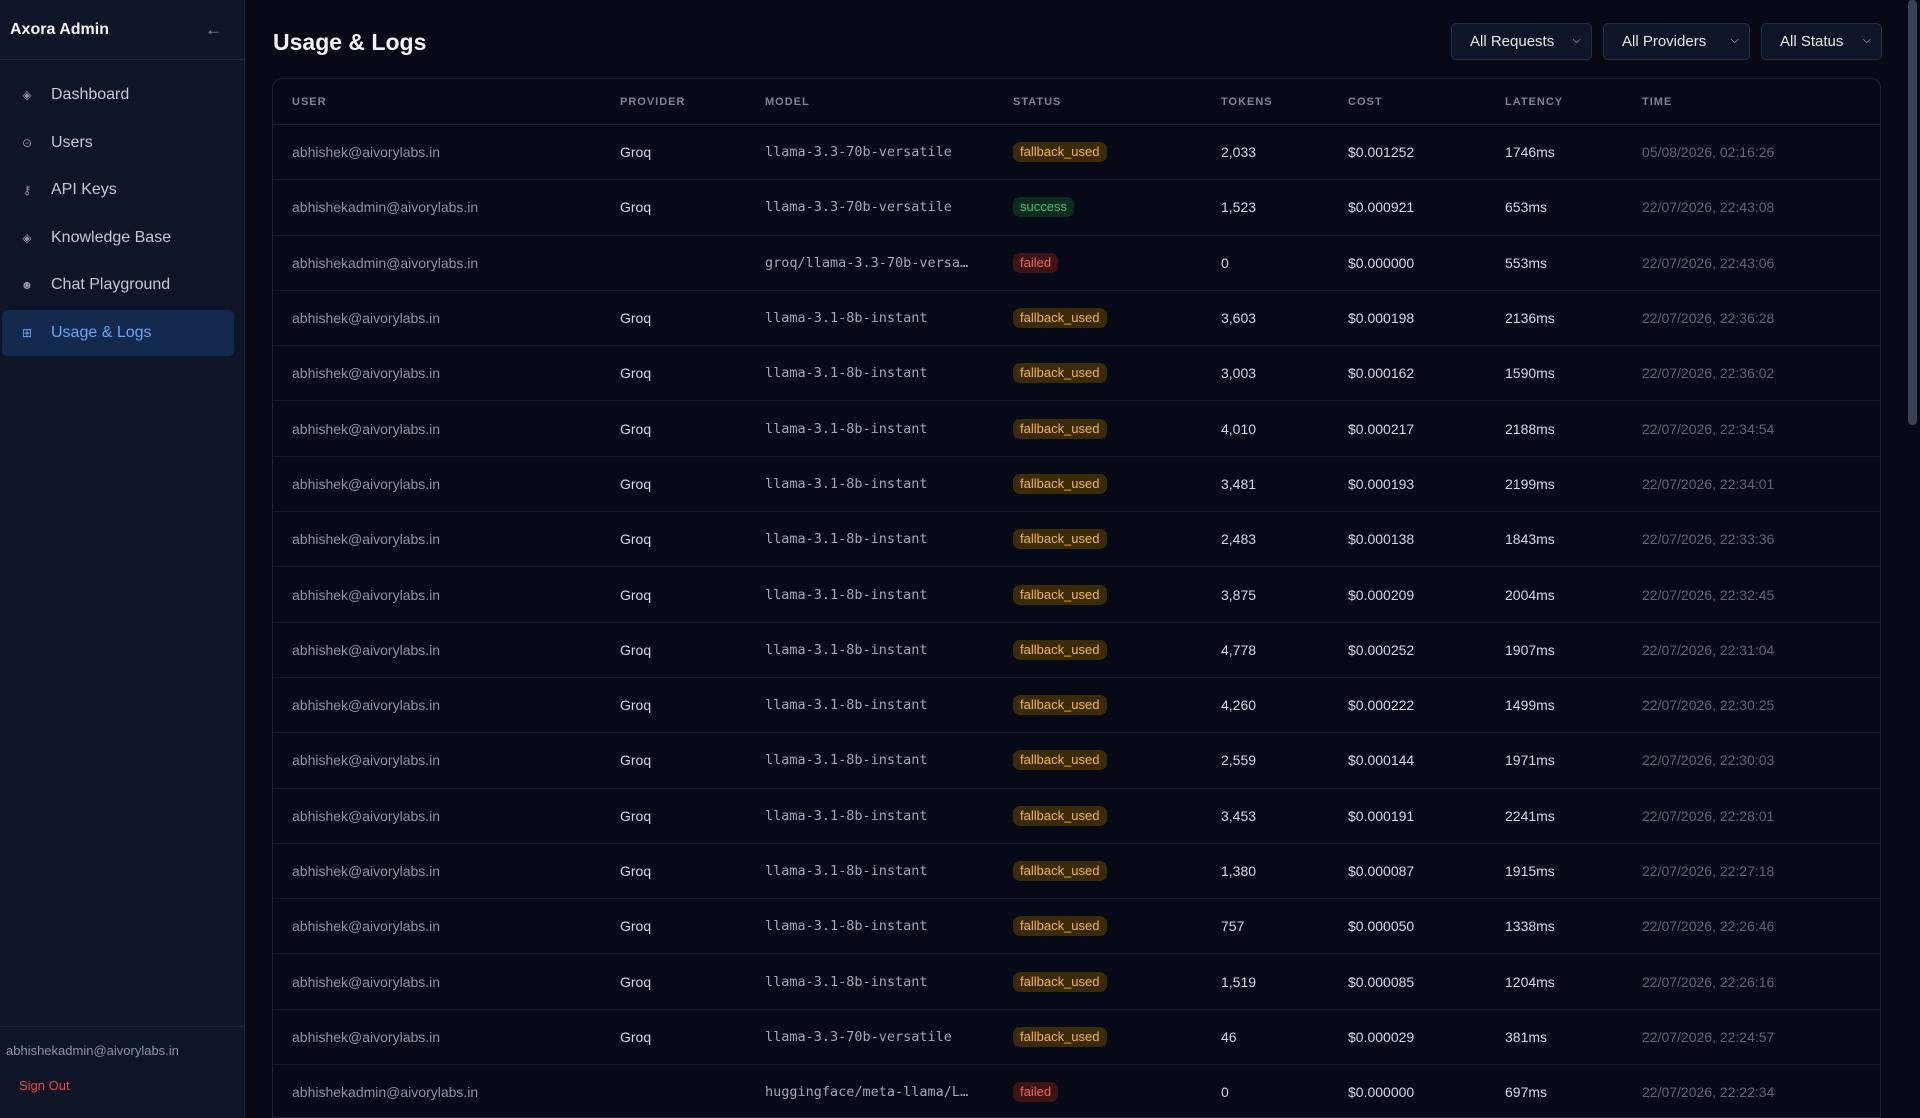 The width and height of the screenshot is (1920, 1118). What do you see at coordinates (1708, 981) in the screenshot?
I see `time-cell: 22/07/2026, 22:26:16` at bounding box center [1708, 981].